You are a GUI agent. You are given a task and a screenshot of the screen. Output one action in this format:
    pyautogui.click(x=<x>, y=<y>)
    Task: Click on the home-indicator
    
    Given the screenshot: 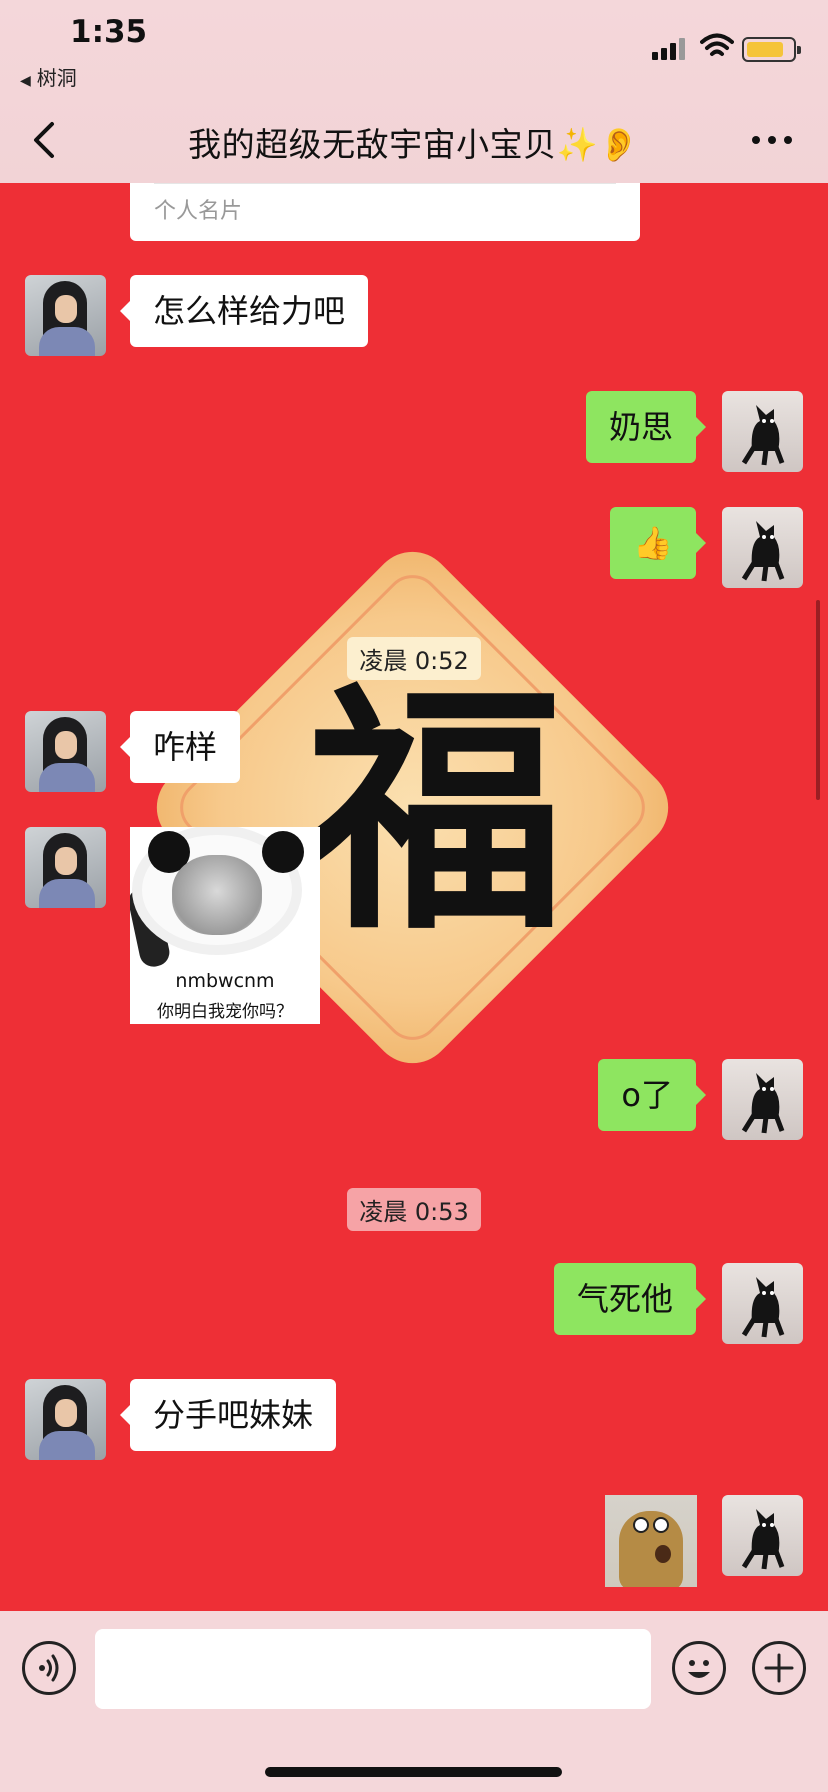 What is the action you would take?
    pyautogui.click(x=413, y=1772)
    